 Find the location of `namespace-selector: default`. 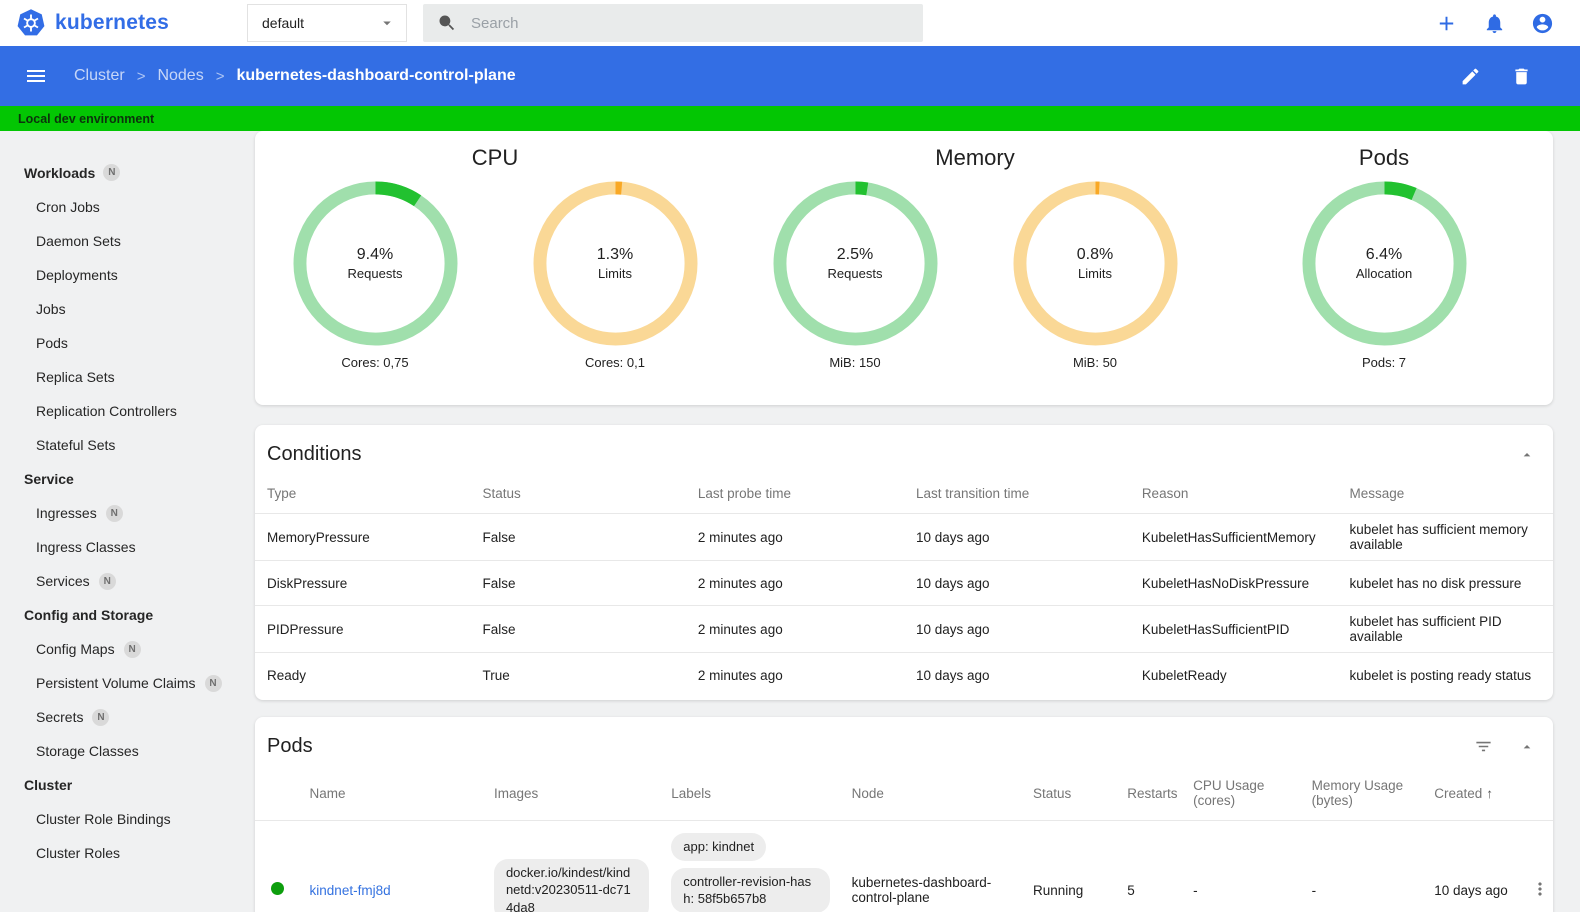

namespace-selector: default is located at coordinates (327, 23).